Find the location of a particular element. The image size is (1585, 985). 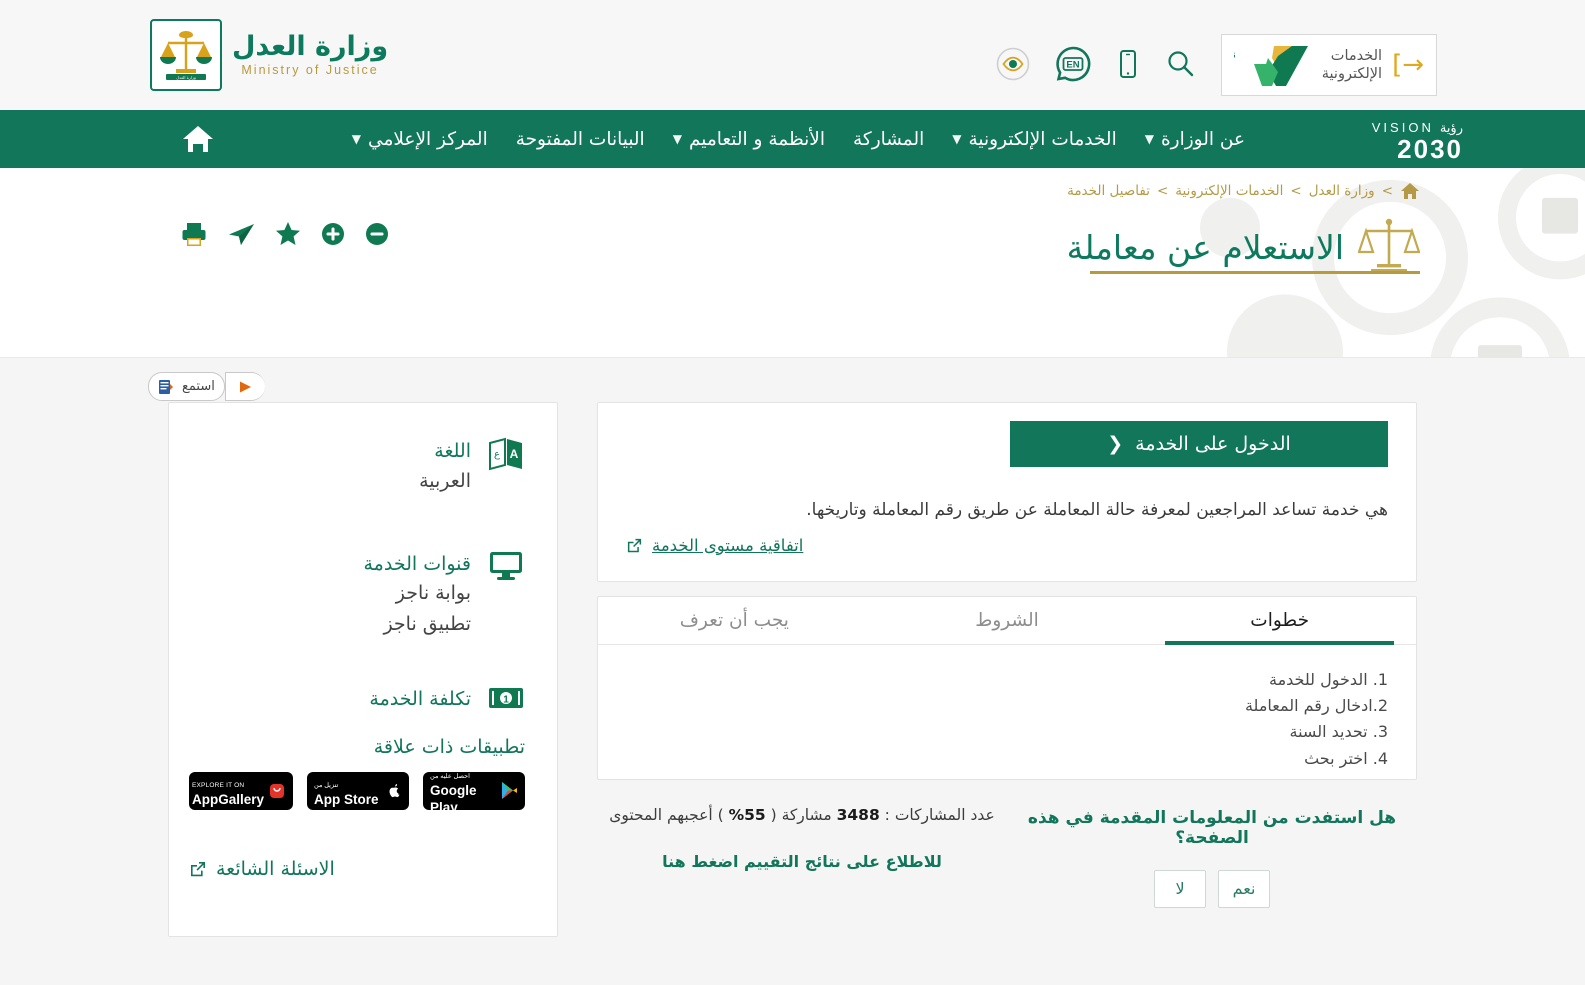

favorite-star-icon is located at coordinates (288, 234).